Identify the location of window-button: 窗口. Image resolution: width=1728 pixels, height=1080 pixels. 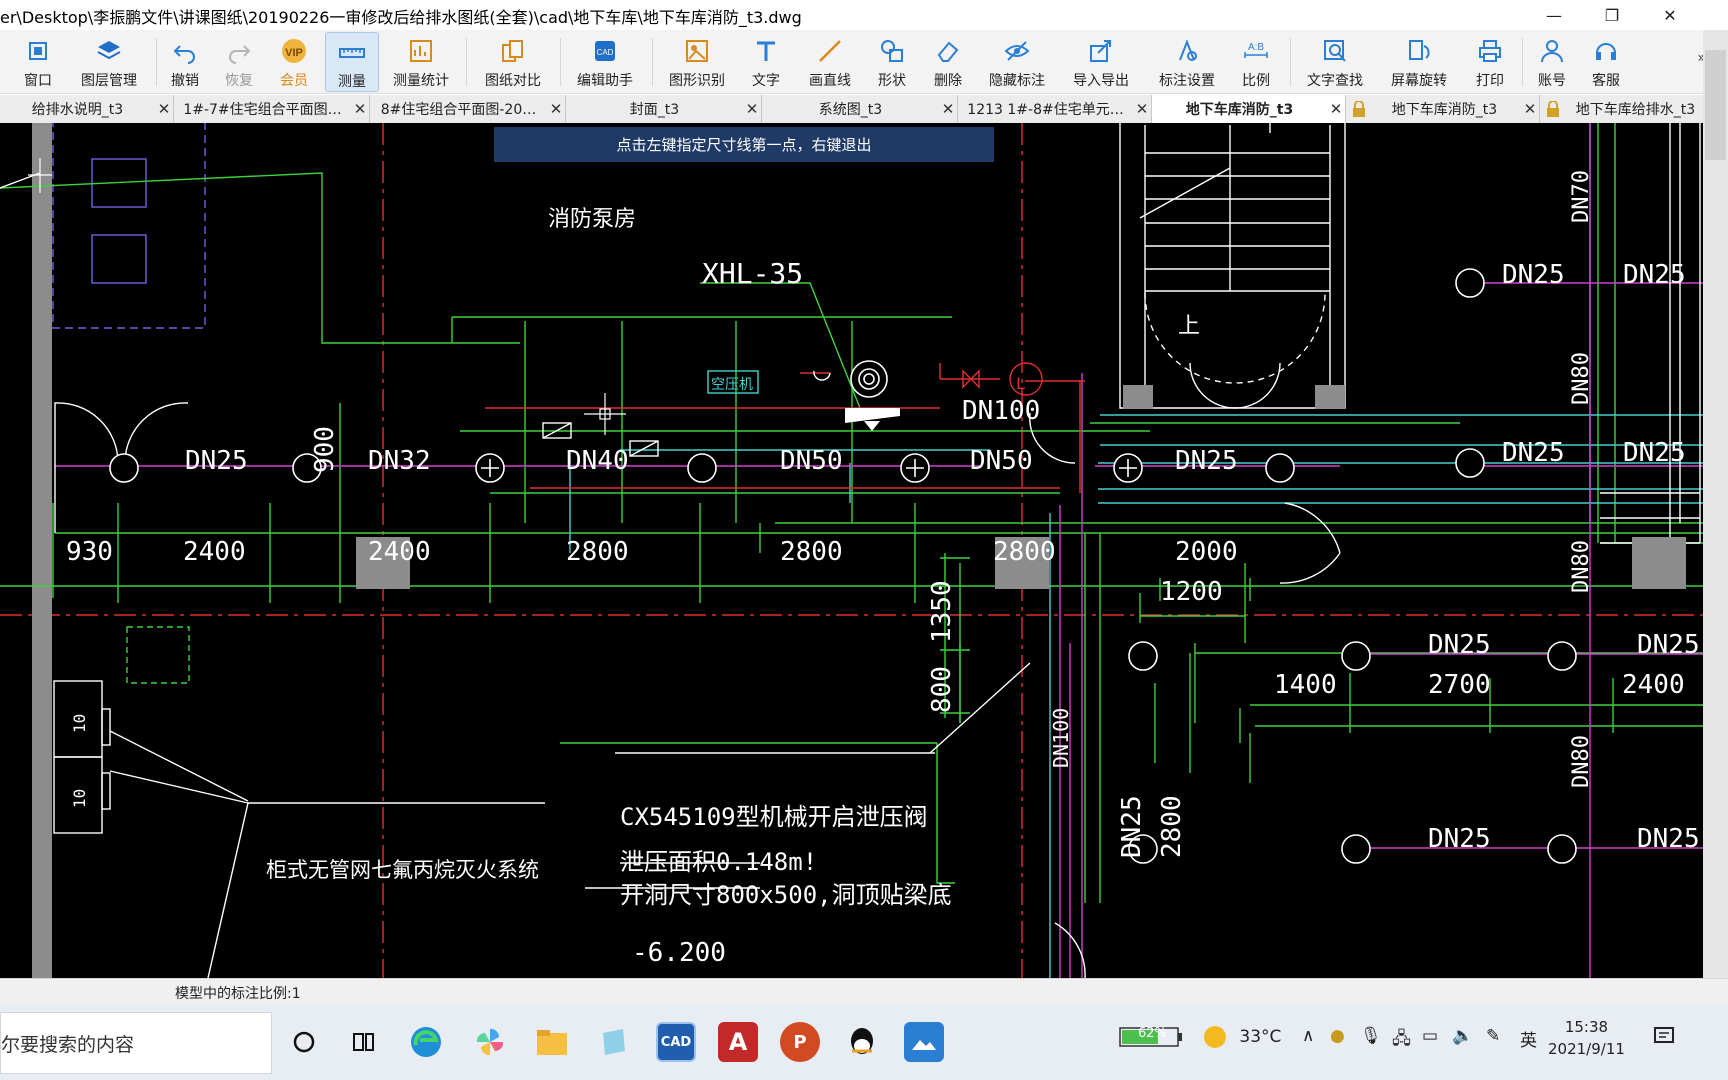
(38, 62).